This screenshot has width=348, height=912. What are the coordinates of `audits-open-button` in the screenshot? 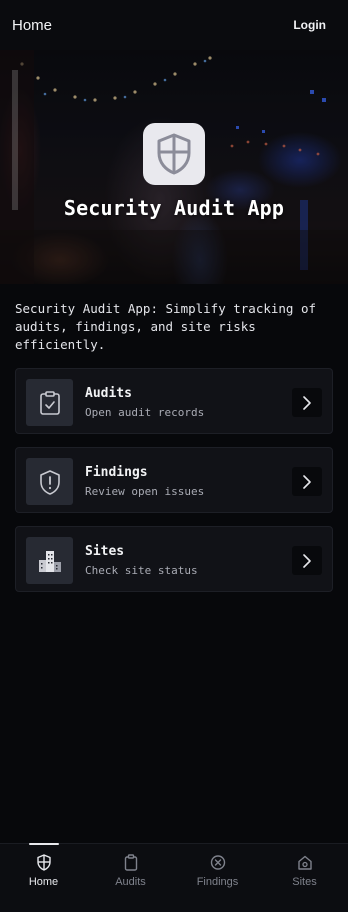 It's located at (307, 402).